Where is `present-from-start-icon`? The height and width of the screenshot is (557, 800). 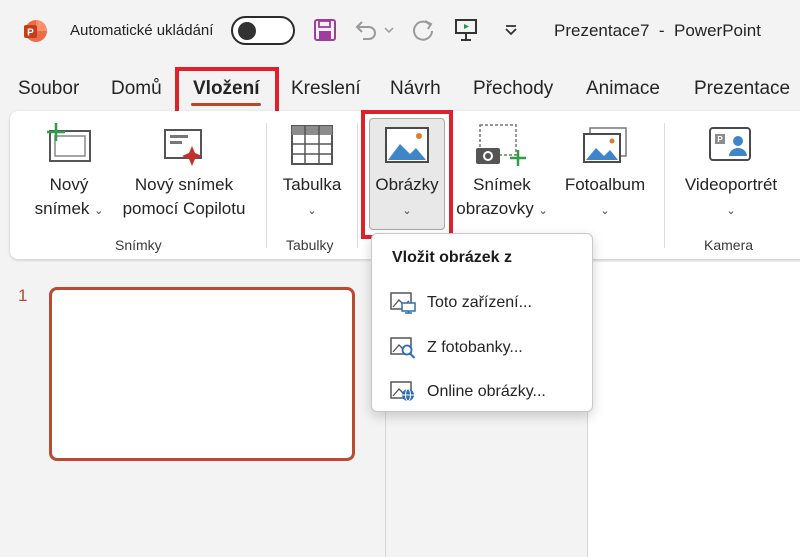 present-from-start-icon is located at coordinates (466, 30).